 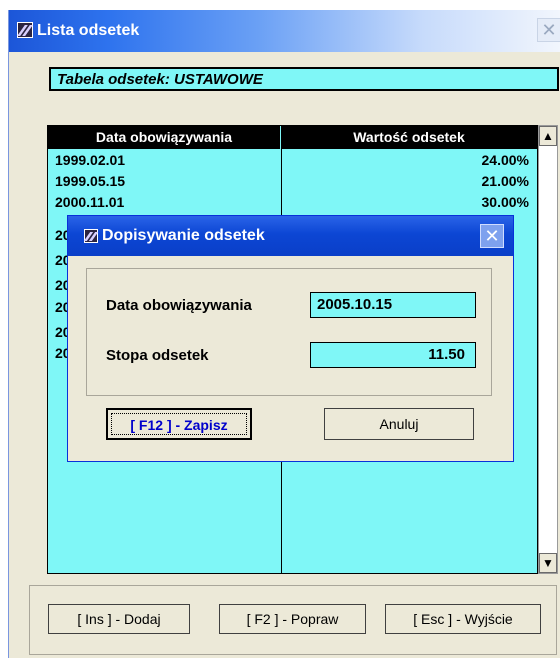 I want to click on focus-rectangle, so click(x=179, y=424).